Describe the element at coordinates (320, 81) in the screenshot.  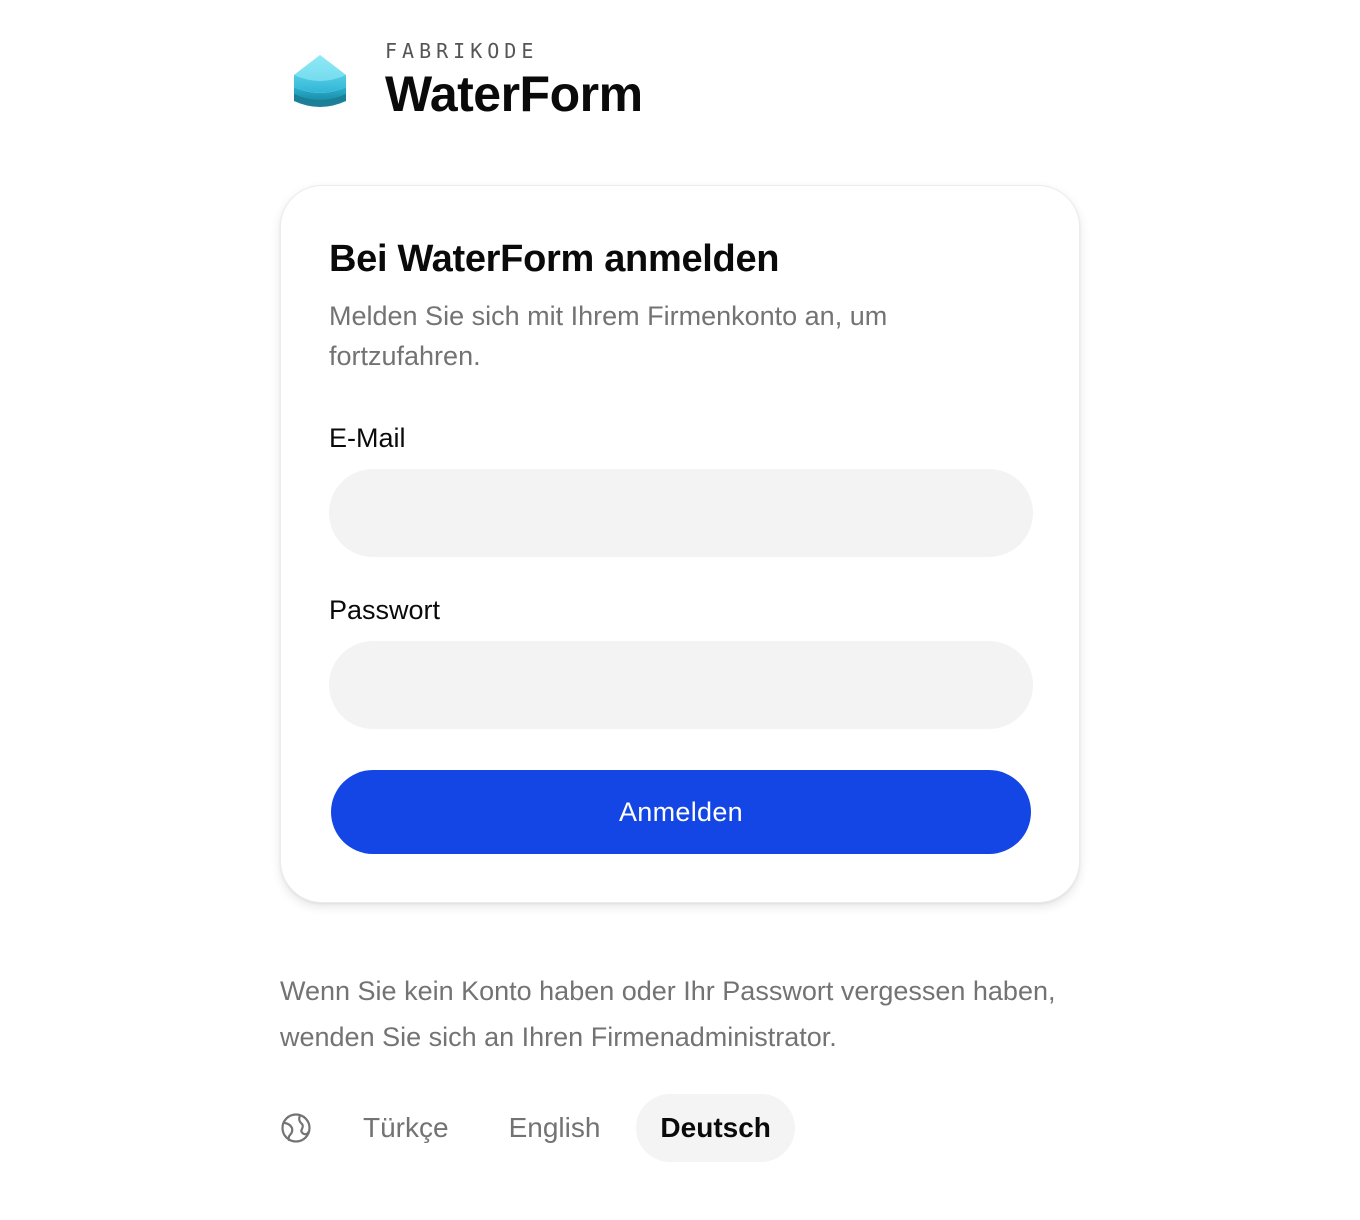
I see `layered-water-drop-logo-icon` at that location.